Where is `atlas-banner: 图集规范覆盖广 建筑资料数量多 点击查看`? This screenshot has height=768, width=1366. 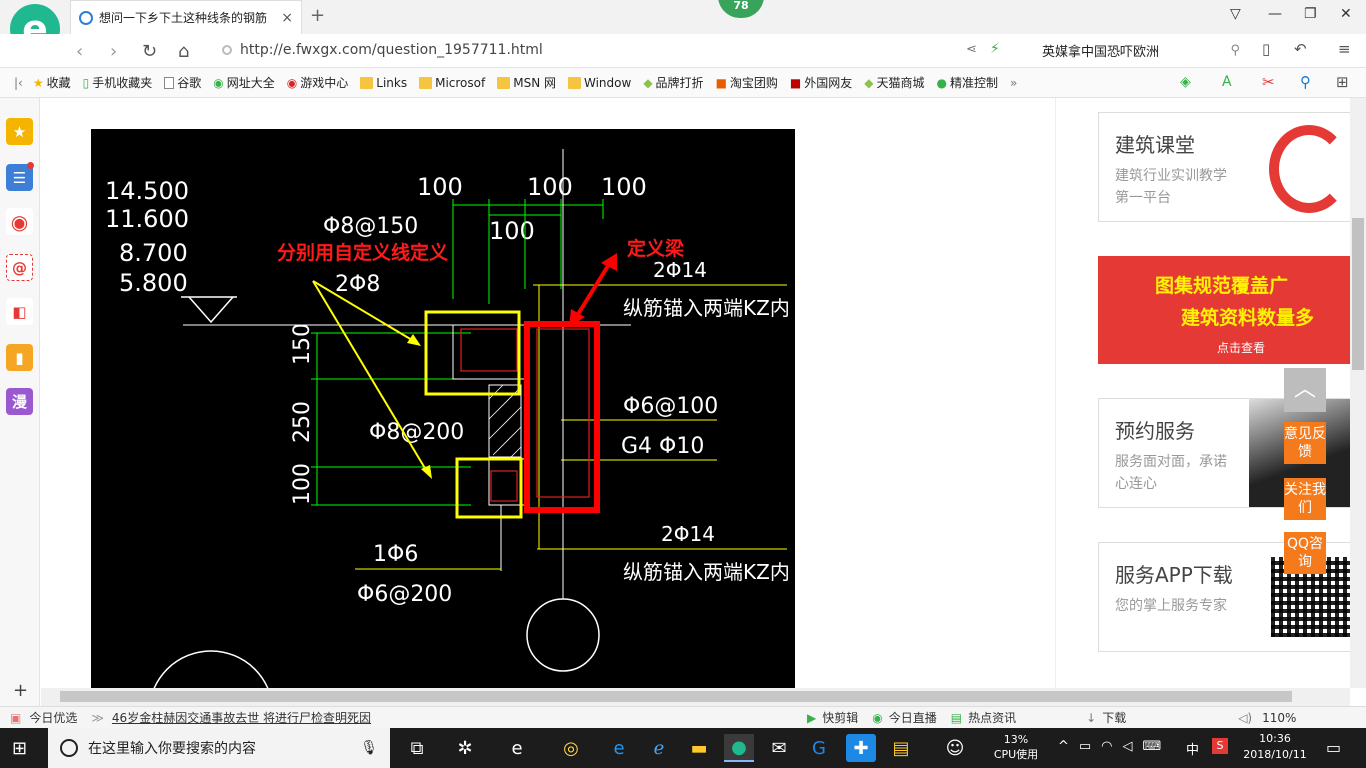 atlas-banner: 图集规范覆盖广 建筑资料数量多 点击查看 is located at coordinates (1224, 310).